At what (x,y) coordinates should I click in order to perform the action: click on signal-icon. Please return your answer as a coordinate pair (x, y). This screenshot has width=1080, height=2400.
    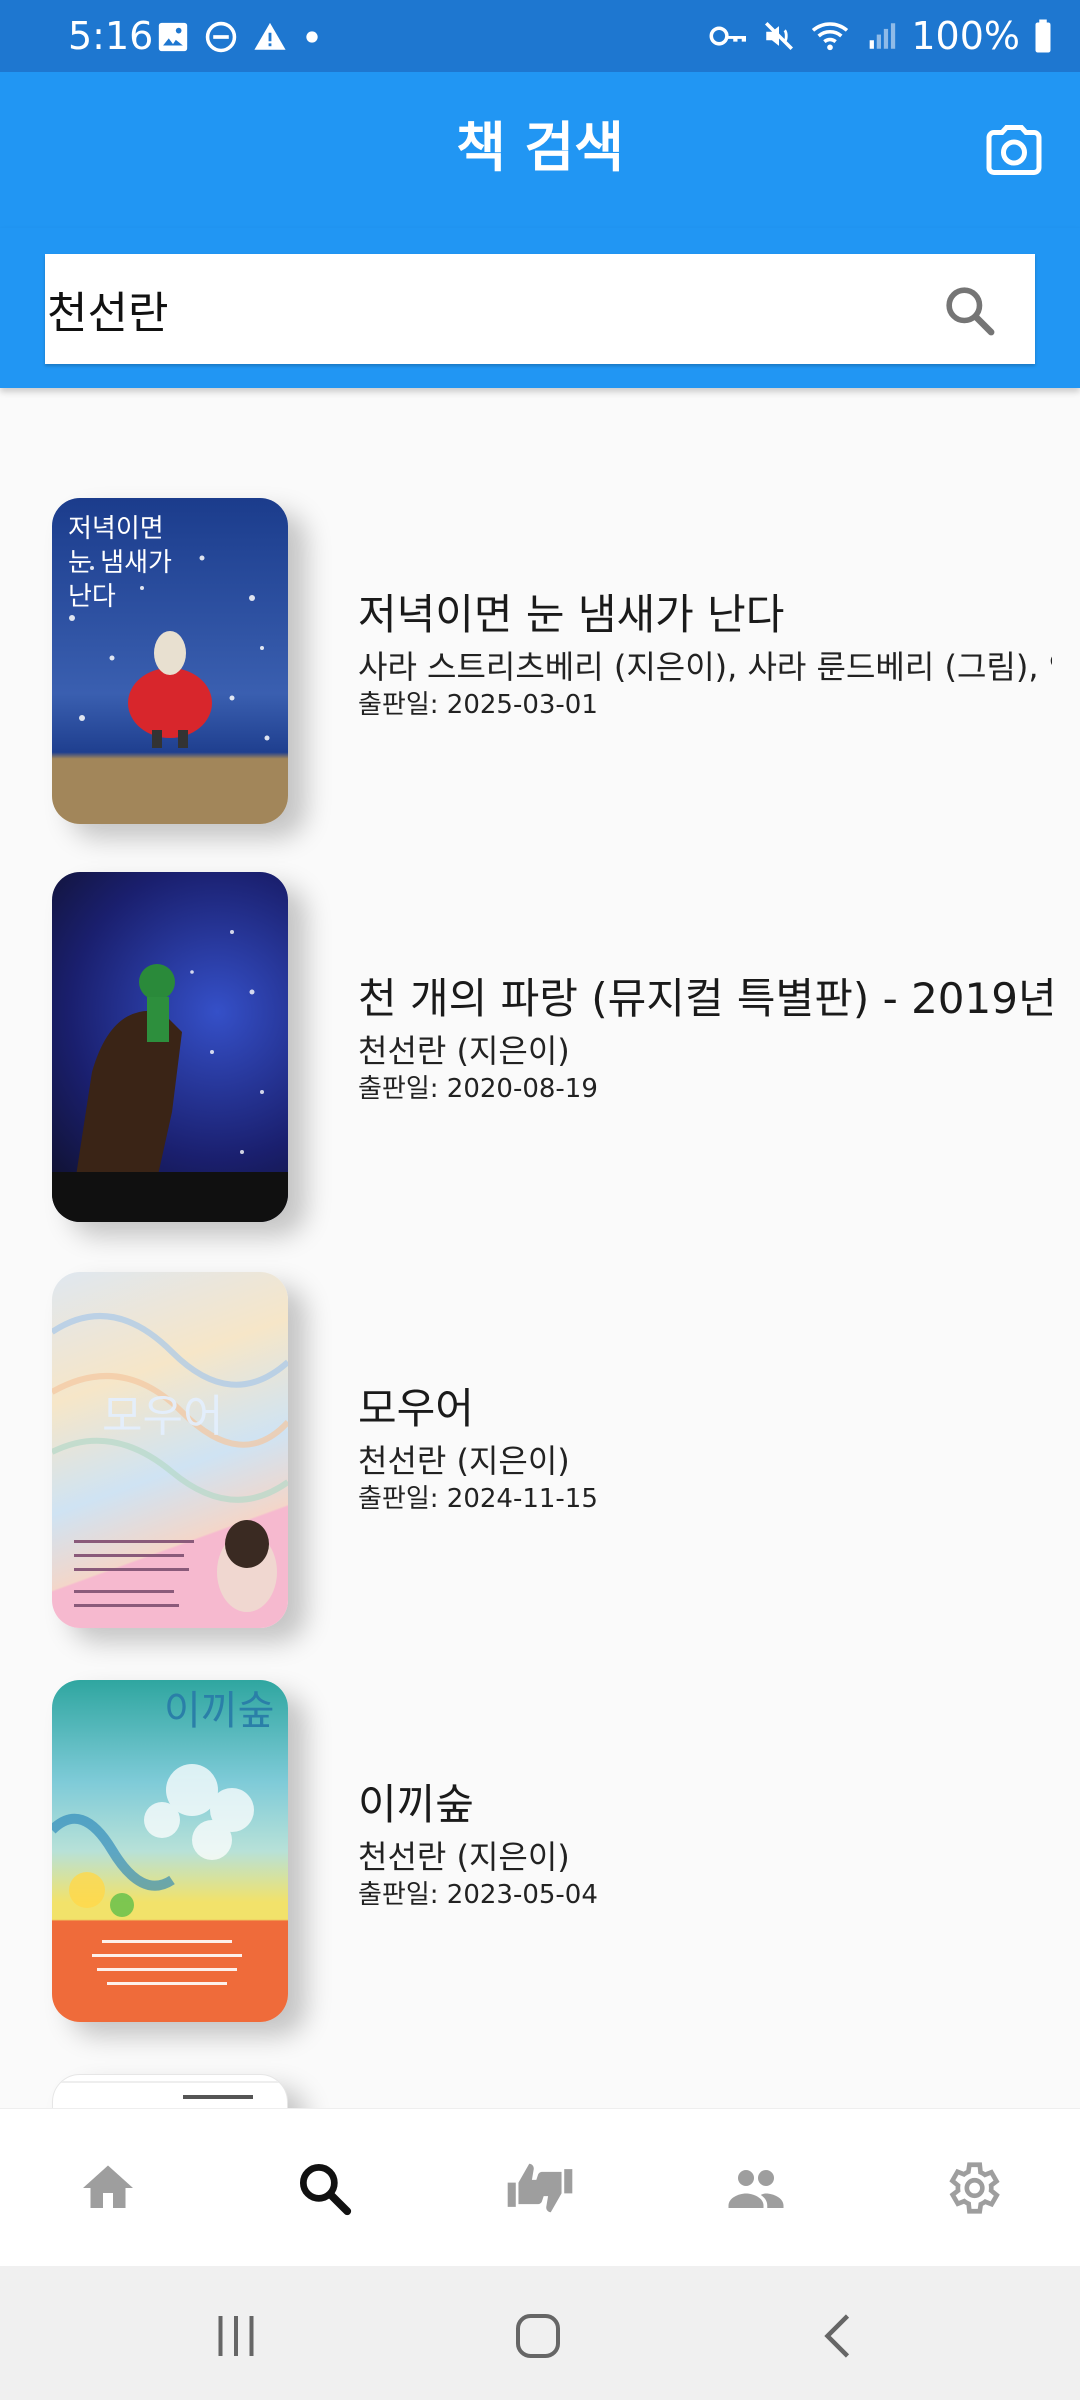
    Looking at the image, I should click on (883, 36).